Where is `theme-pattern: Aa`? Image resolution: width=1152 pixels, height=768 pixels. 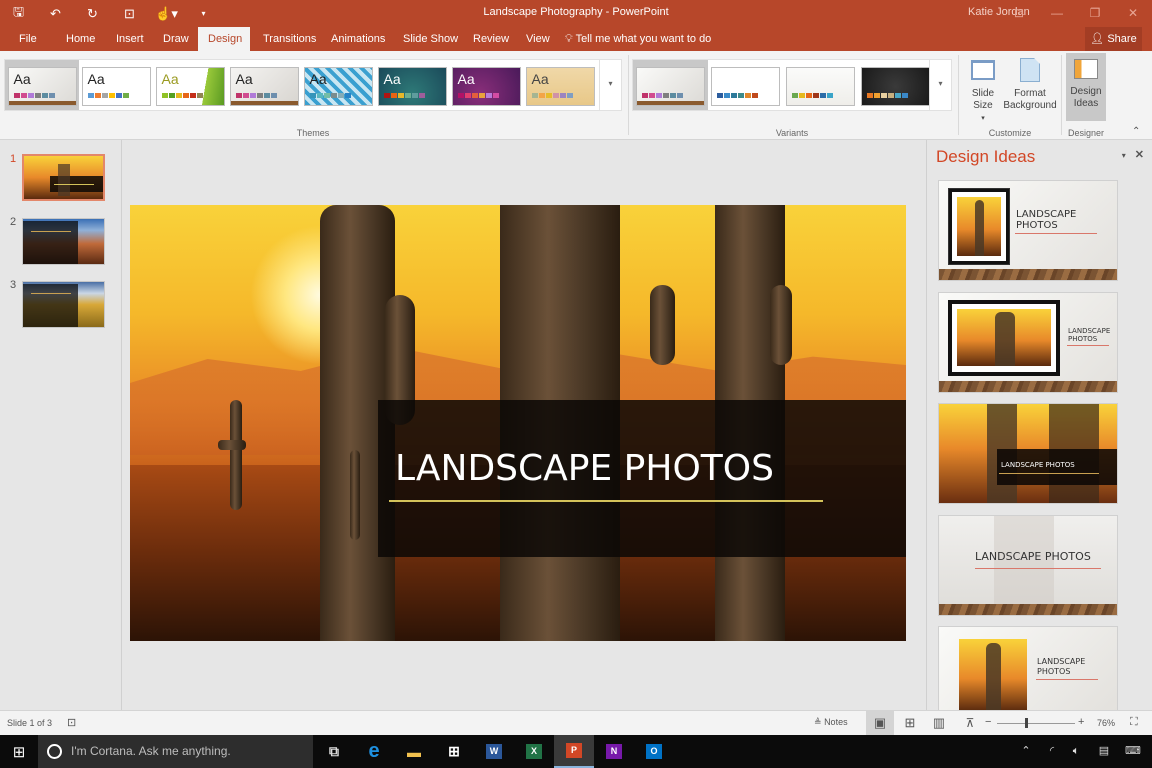
theme-pattern: Aa is located at coordinates (338, 86).